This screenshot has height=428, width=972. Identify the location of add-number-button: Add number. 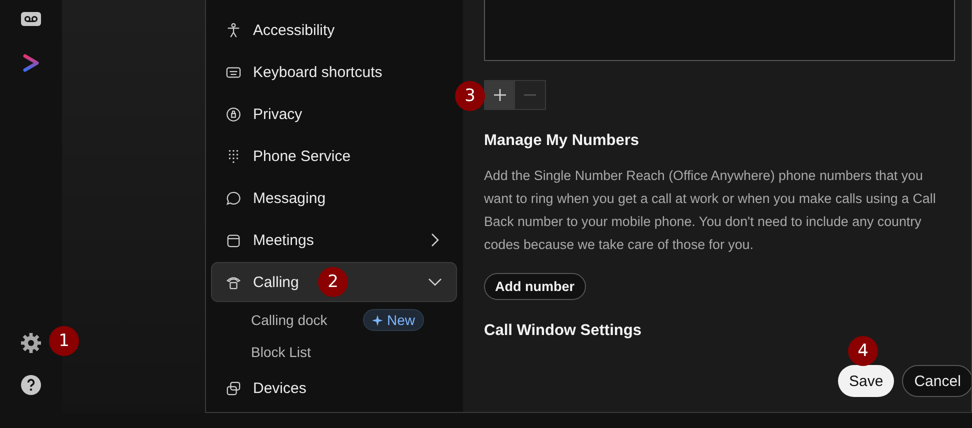
(535, 286).